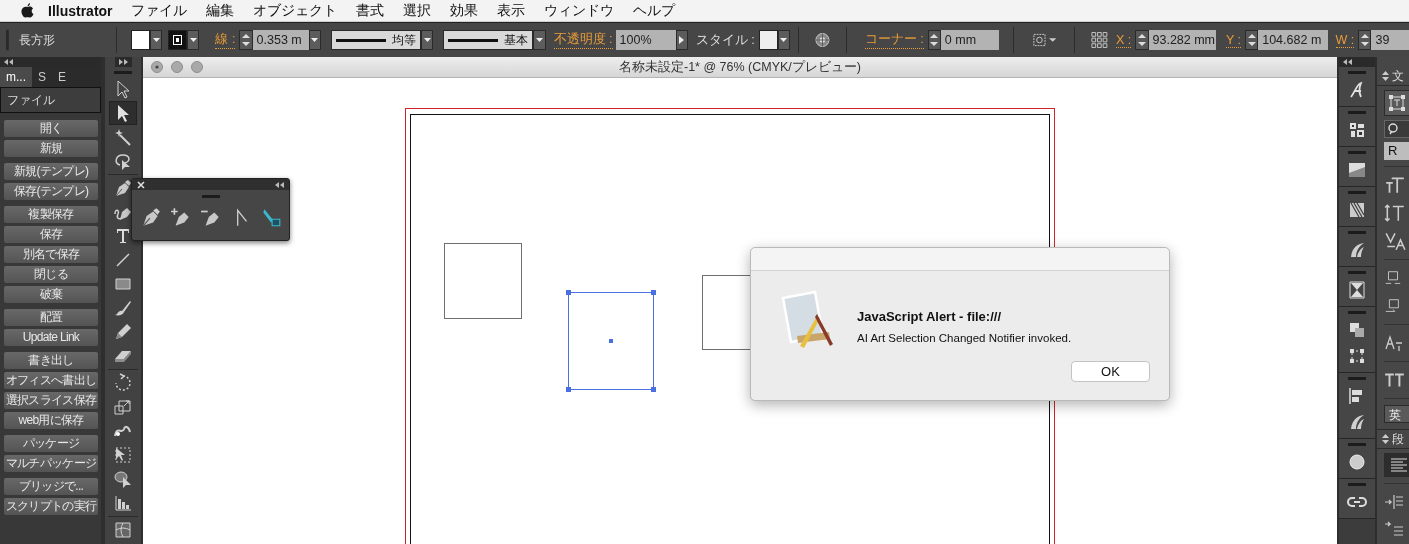 The height and width of the screenshot is (544, 1409). Describe the element at coordinates (51, 443) in the screenshot. I see `script-button: パッケージ` at that location.